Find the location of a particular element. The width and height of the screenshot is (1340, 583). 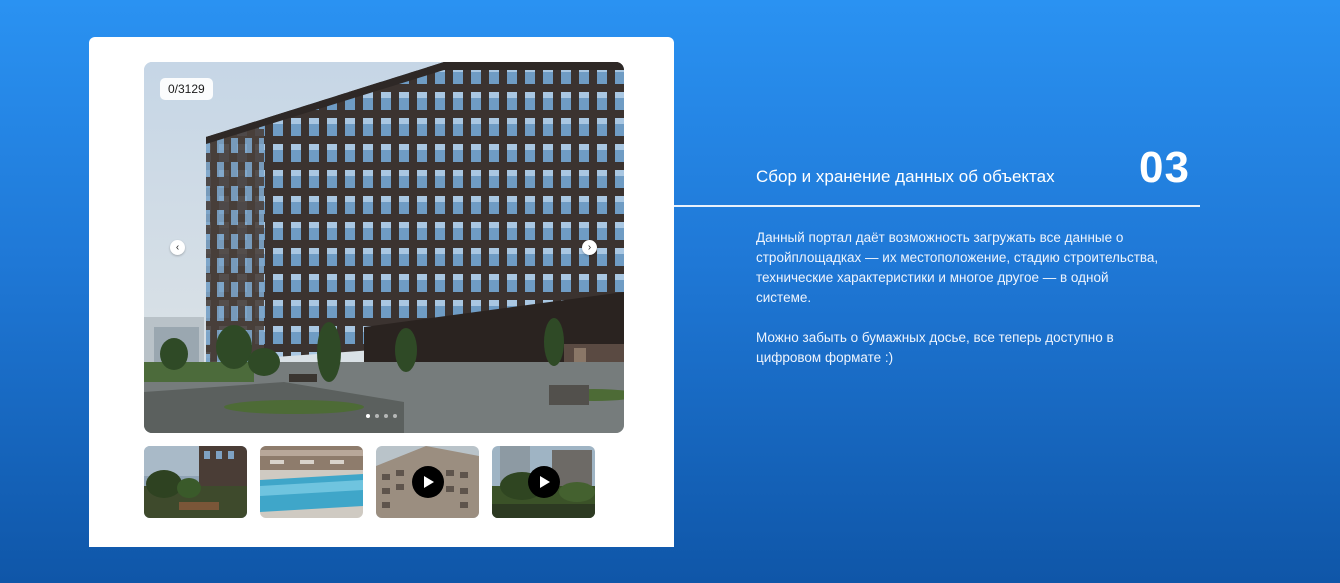

section-number: 03 is located at coordinates (1164, 167).